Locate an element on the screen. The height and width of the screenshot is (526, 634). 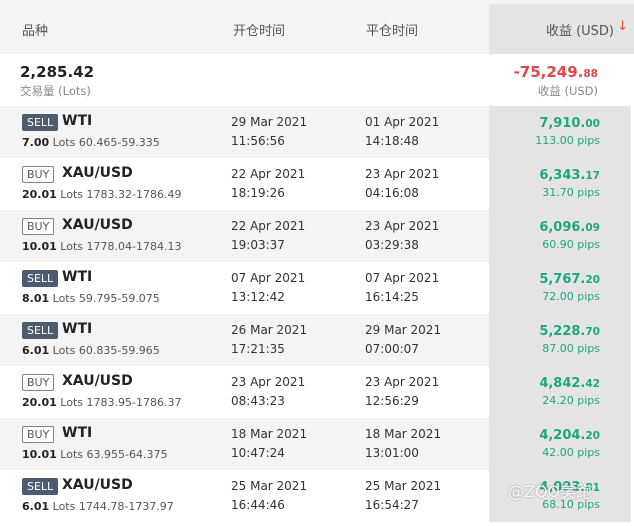
lots-line: 20.01 Lots 1783.32-1786.49 is located at coordinates (101, 194).